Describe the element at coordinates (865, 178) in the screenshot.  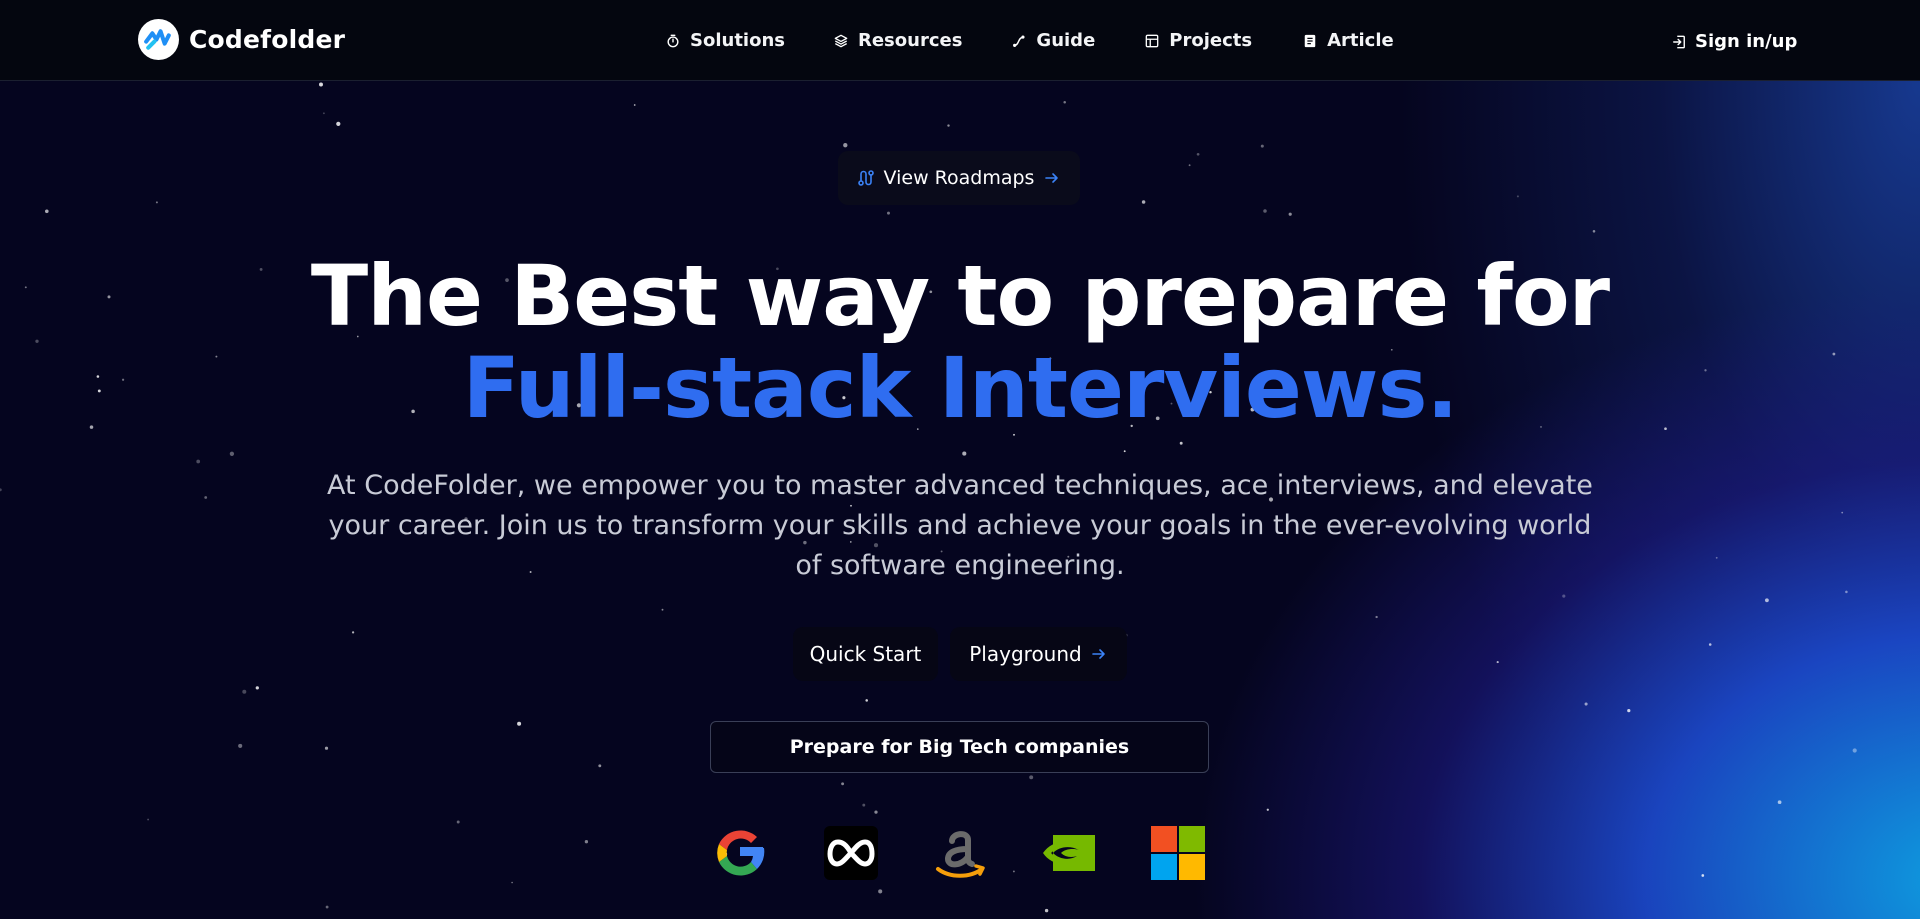
I see `roadmap-icon` at that location.